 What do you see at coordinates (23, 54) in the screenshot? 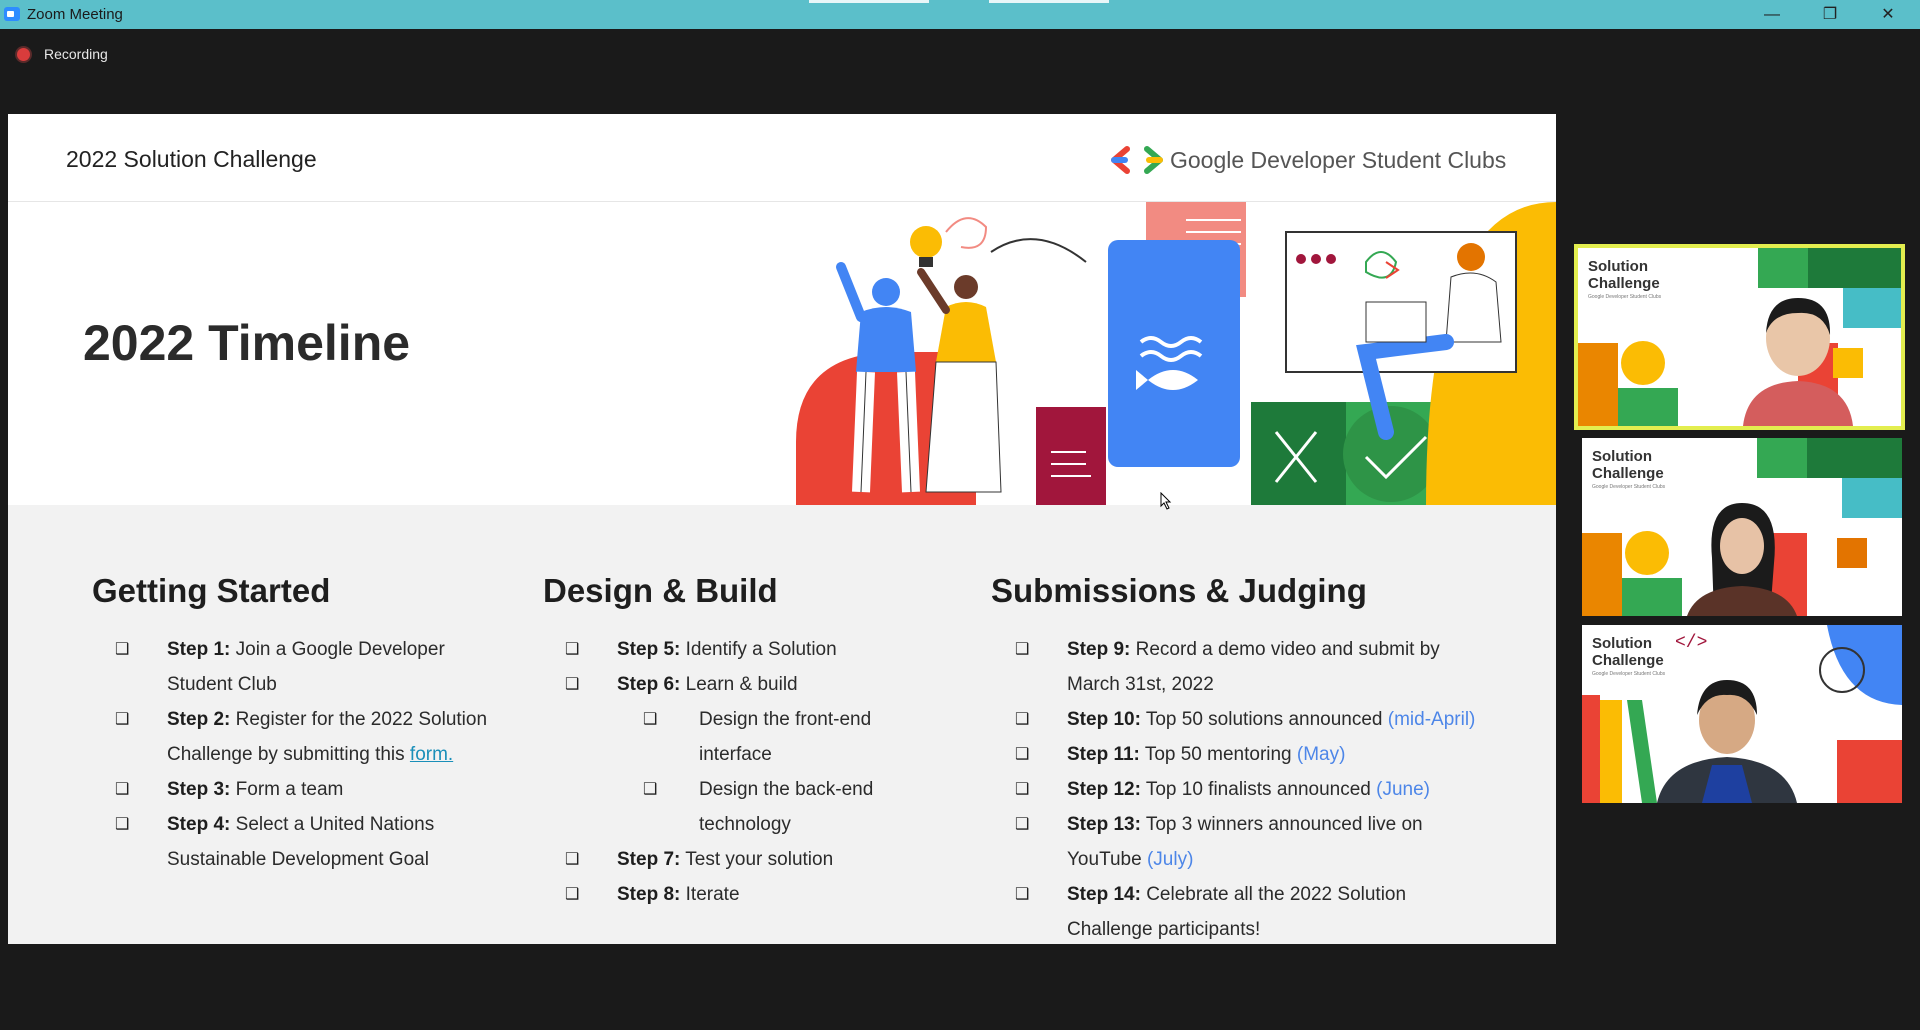
I see `recording-dot-icon` at bounding box center [23, 54].